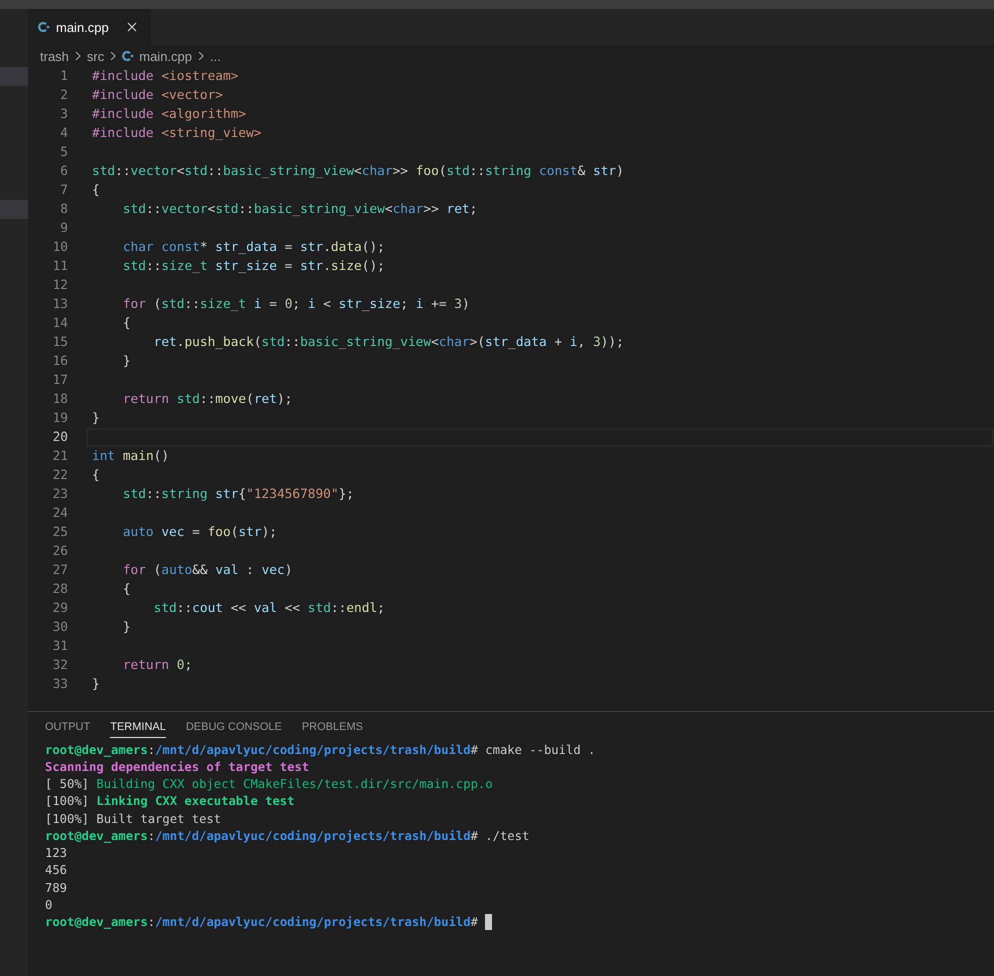 The image size is (994, 976). Describe the element at coordinates (56, 870) in the screenshot. I see `terminal-line: 456` at that location.